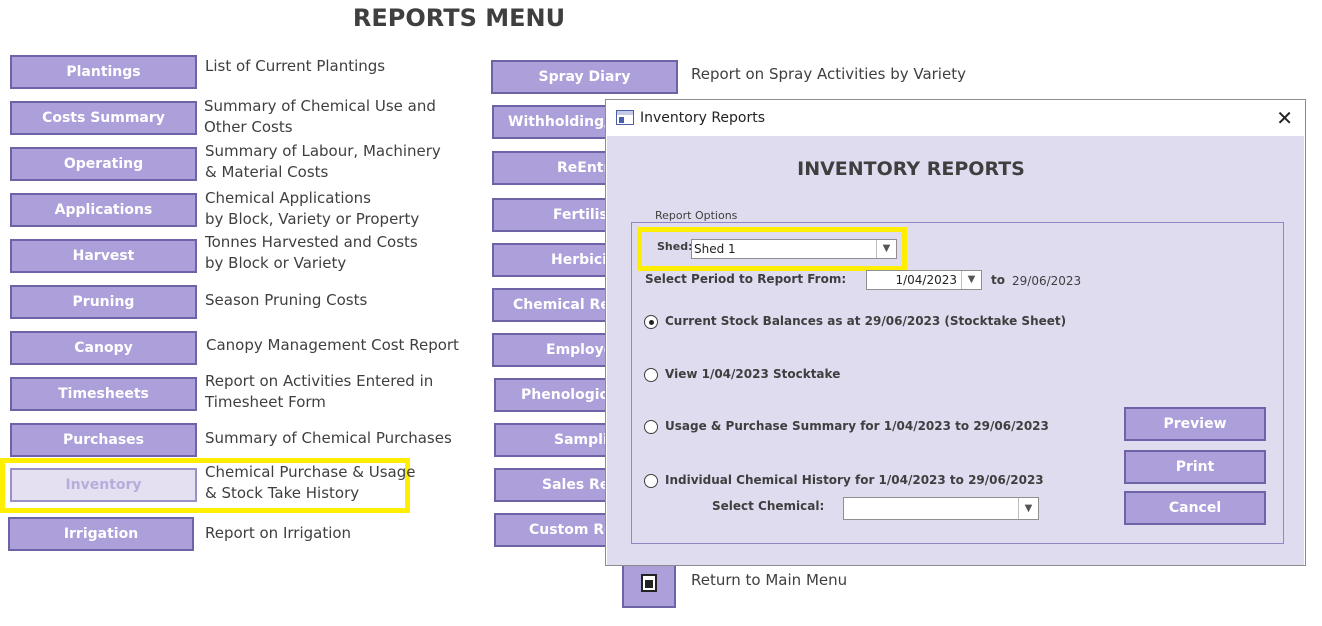 This screenshot has width=1322, height=626. Describe the element at coordinates (703, 118) in the screenshot. I see `dialog-title: Inventory Reports` at that location.